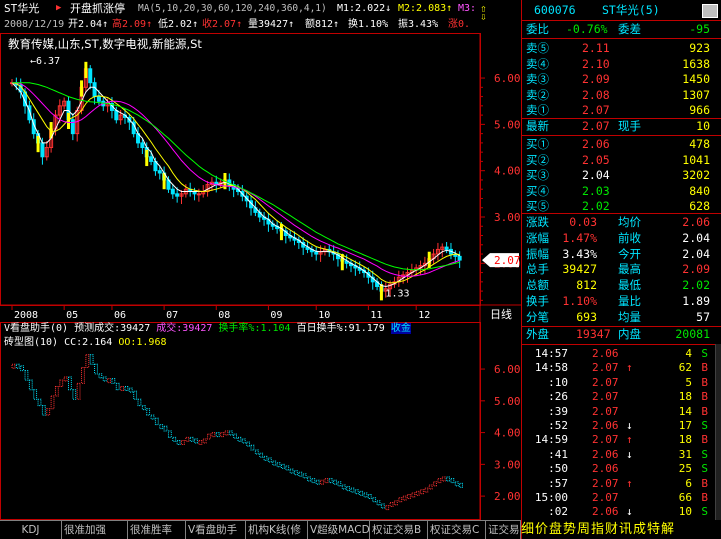 The width and height of the screenshot is (721, 539). What do you see at coordinates (621, 383) in the screenshot?
I see `tick-row: :10 2.07 5 B` at bounding box center [621, 383].